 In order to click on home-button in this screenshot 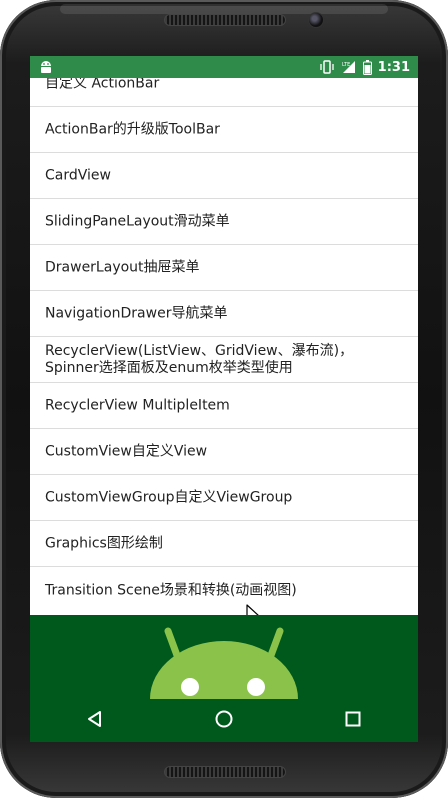, I will do `click(224, 719)`.